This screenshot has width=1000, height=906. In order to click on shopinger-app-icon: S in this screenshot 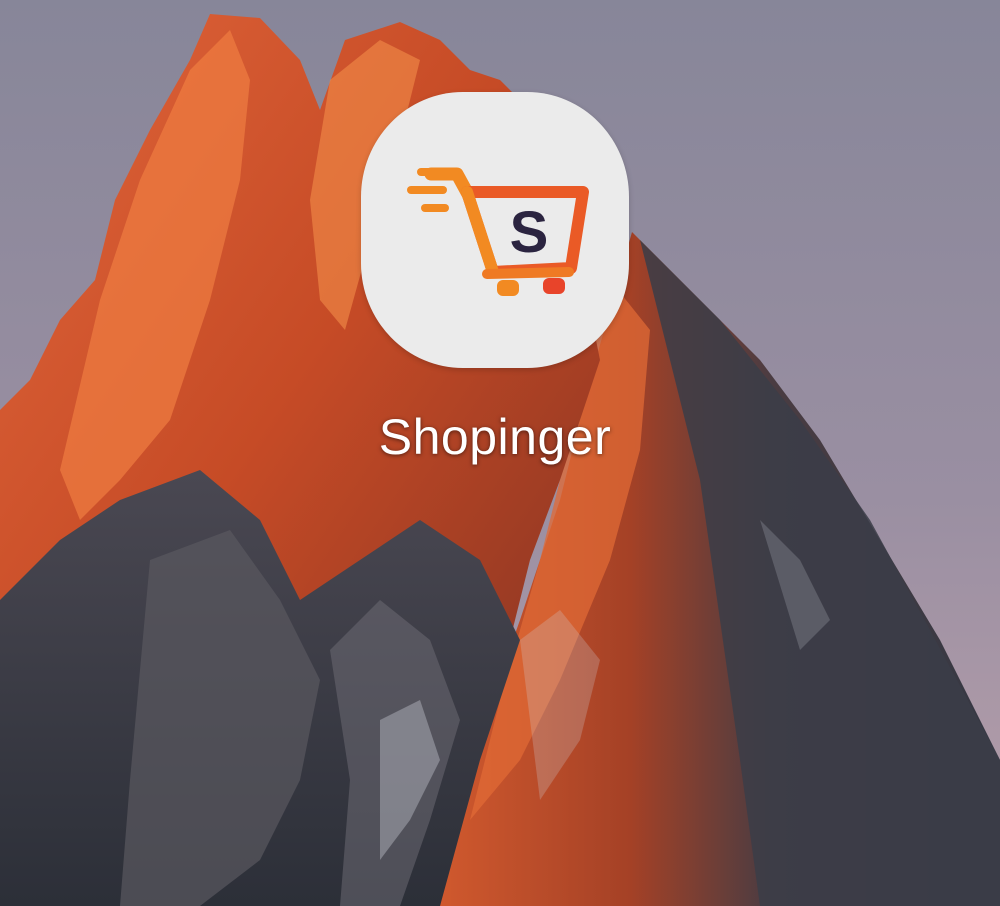, I will do `click(495, 230)`.